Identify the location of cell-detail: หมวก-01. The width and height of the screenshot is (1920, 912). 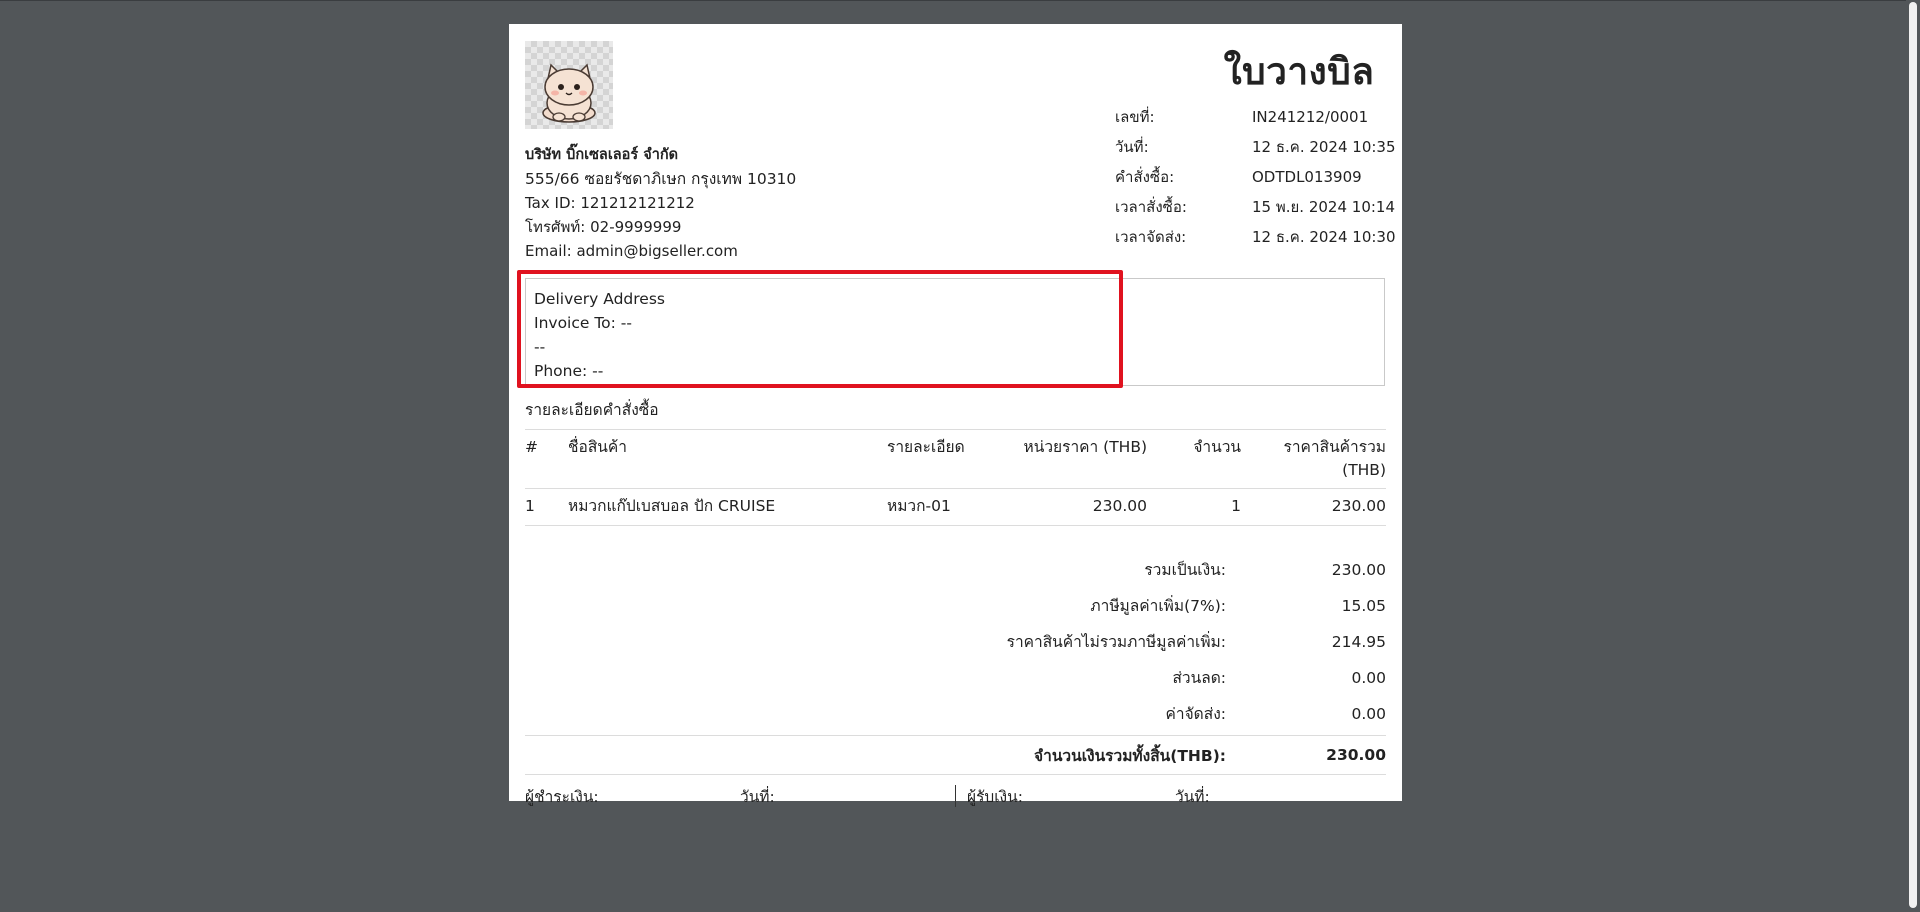
(942, 507).